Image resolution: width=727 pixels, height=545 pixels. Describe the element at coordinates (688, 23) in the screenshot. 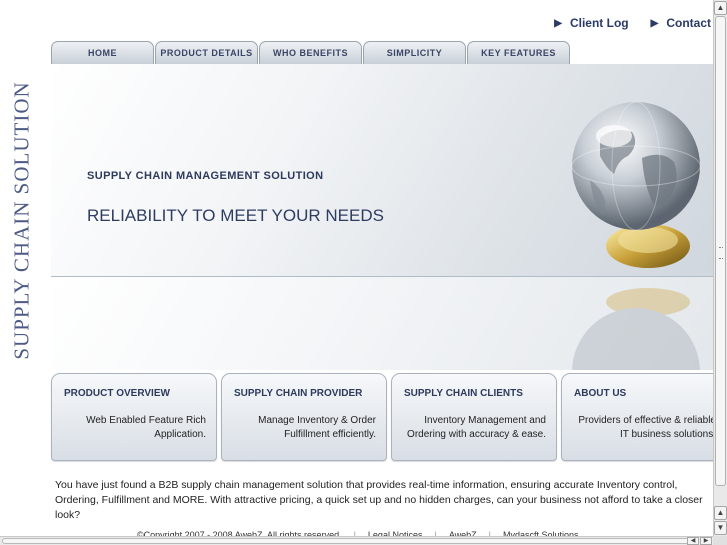

I see `contact-label: Contact` at that location.